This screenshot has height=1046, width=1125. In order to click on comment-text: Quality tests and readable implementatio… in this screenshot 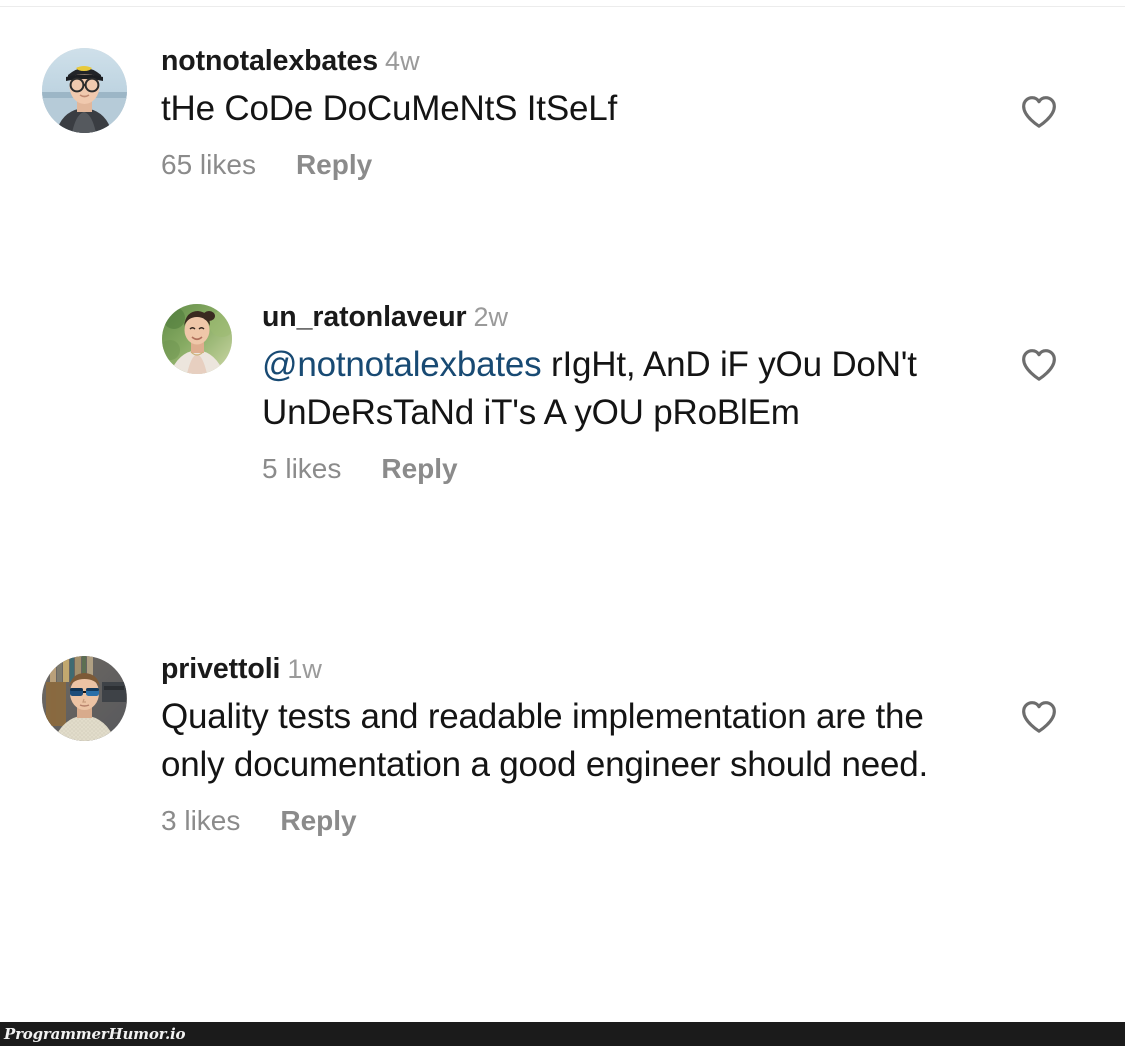, I will do `click(545, 740)`.